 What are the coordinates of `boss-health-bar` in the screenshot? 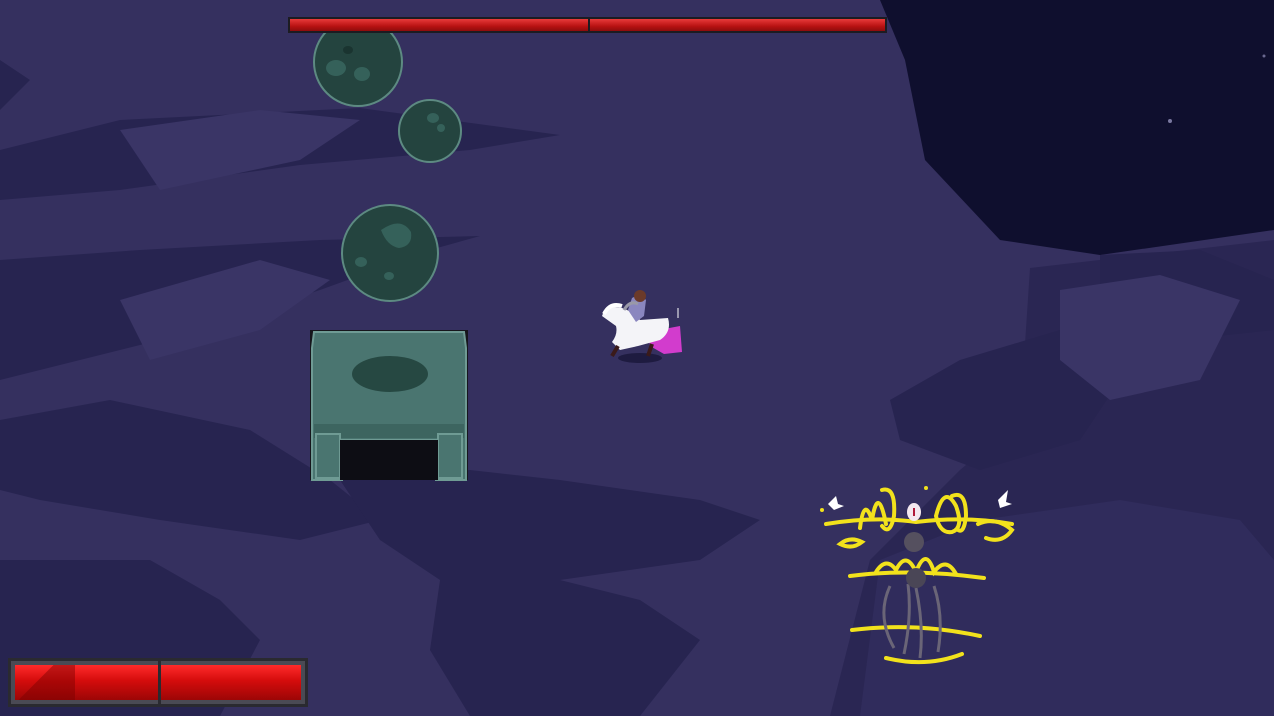 It's located at (587, 25).